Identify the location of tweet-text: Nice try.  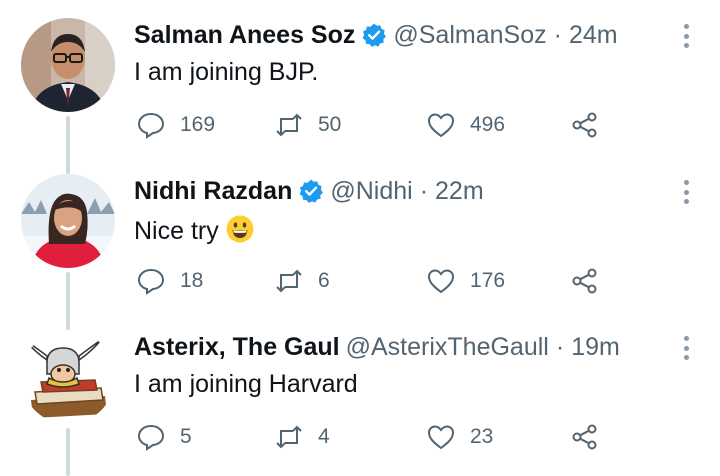
(194, 230).